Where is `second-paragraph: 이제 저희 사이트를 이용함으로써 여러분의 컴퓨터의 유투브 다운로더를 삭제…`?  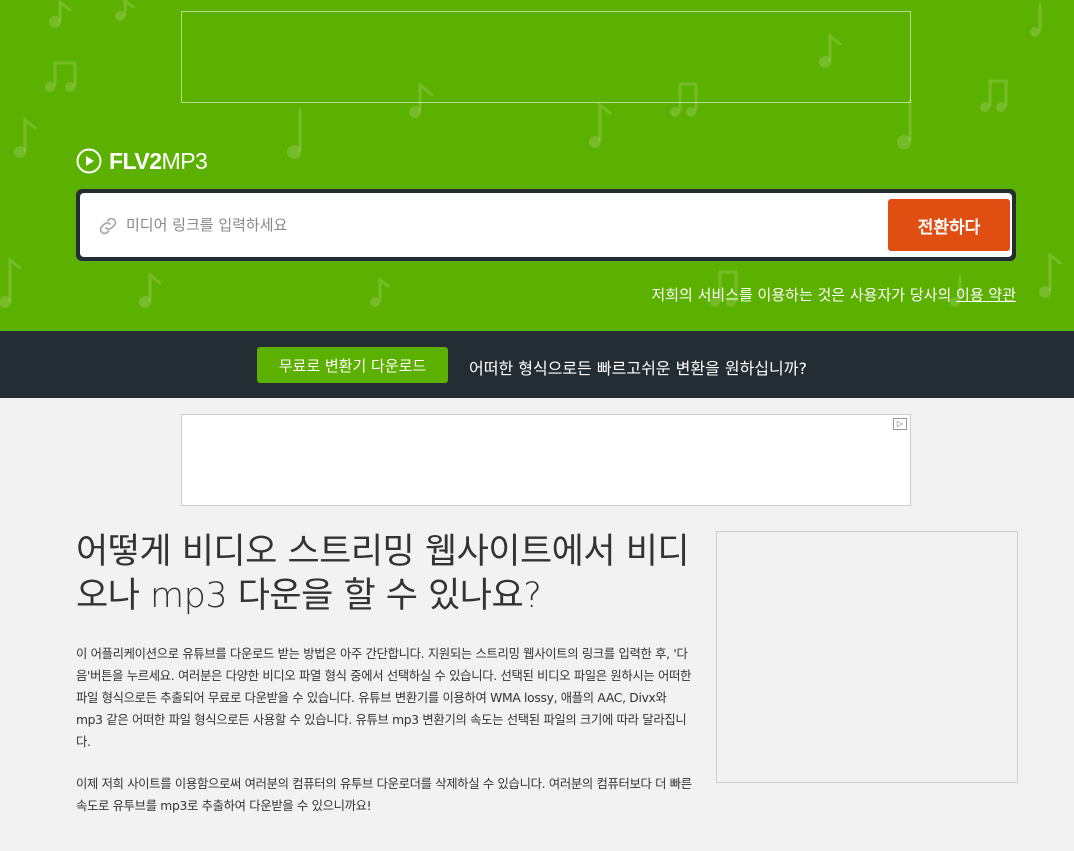 second-paragraph: 이제 저희 사이트를 이용함으로써 여러분의 컴퓨터의 유투브 다운로더를 삭제… is located at coordinates (384, 795).